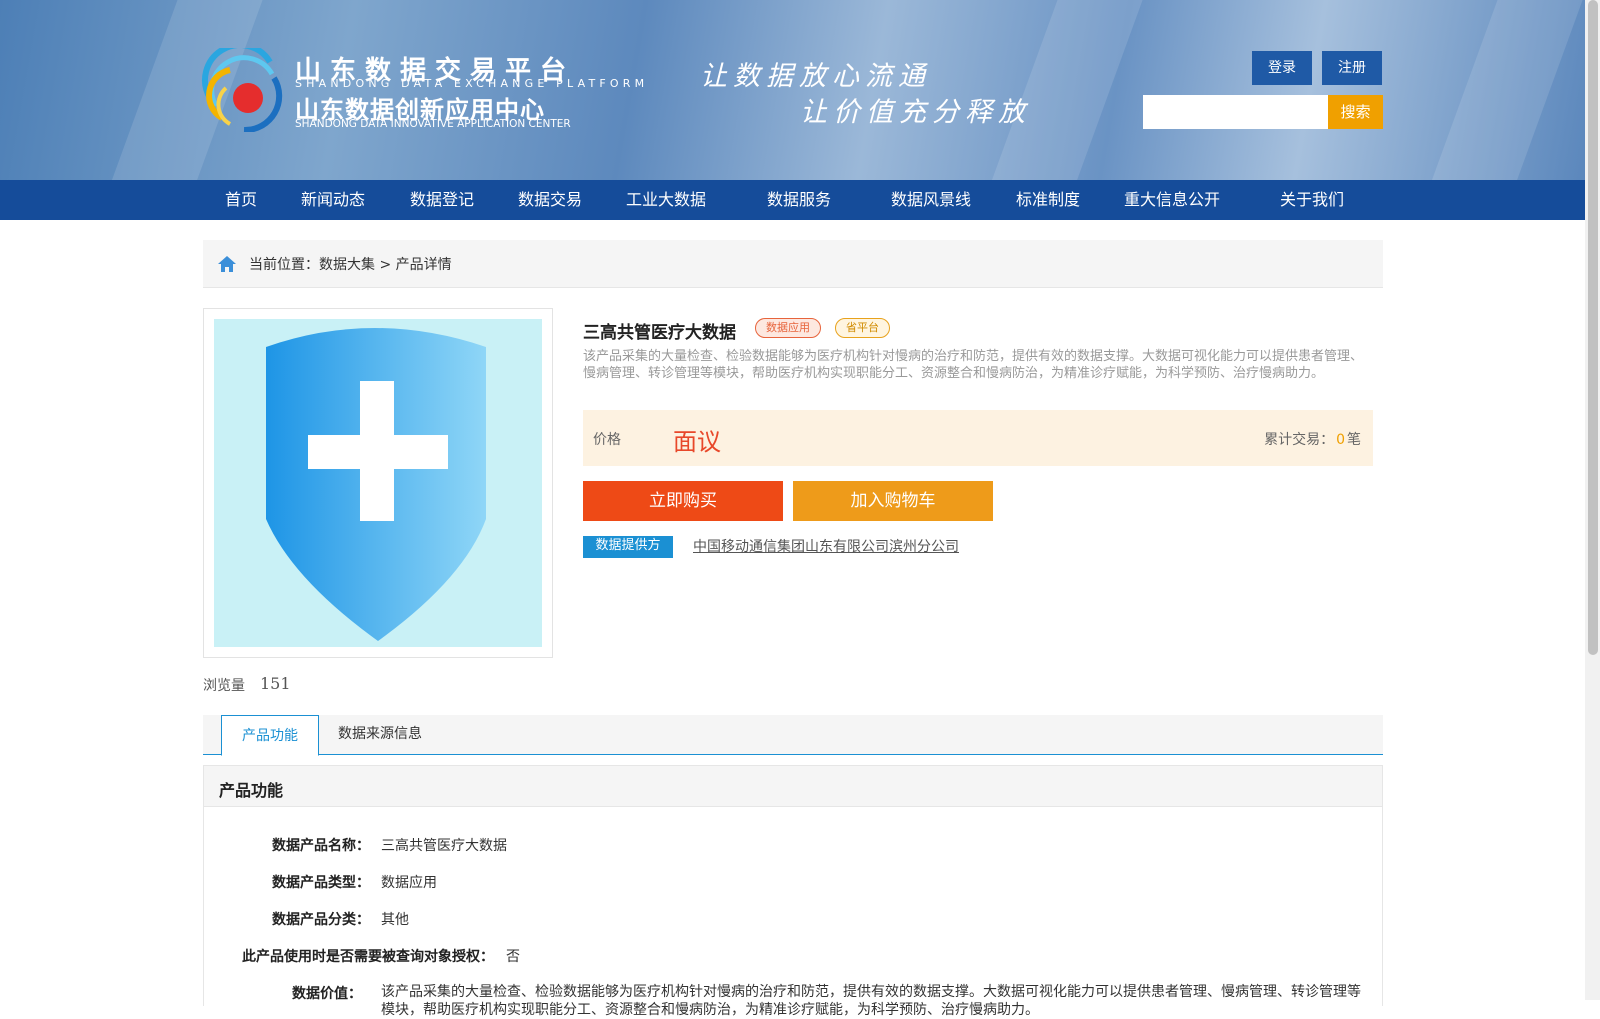 Image resolution: width=1600 pixels, height=1019 pixels. What do you see at coordinates (270, 735) in the screenshot?
I see `tab-product-function: 产品功能` at bounding box center [270, 735].